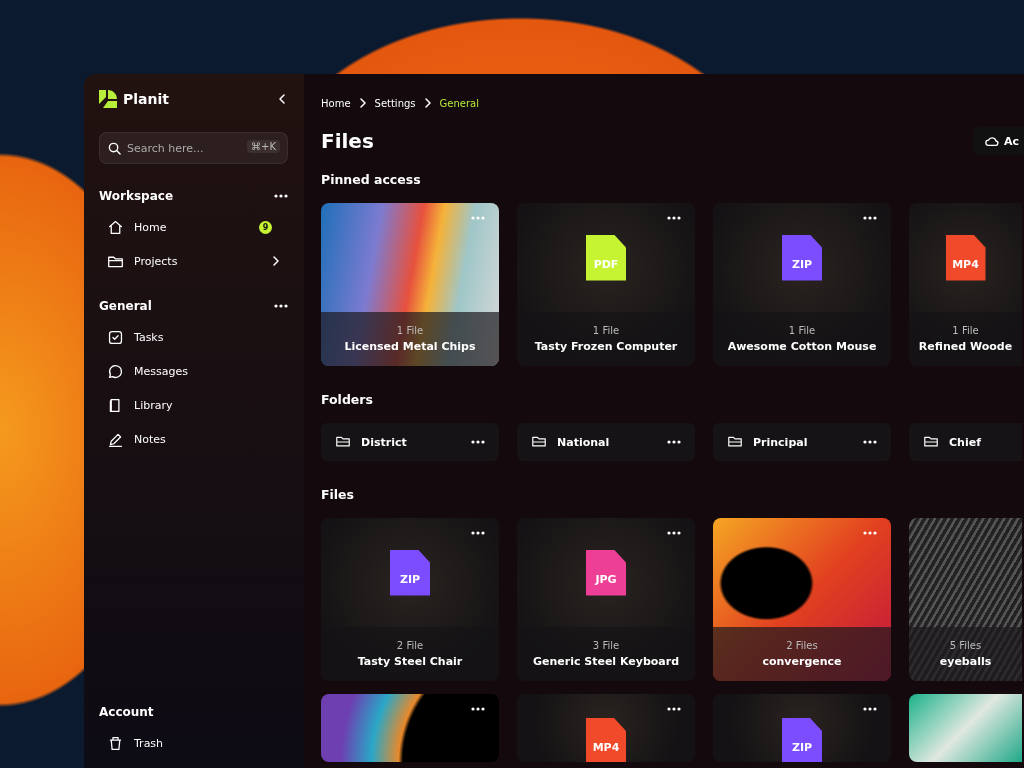 Image resolution: width=1024 pixels, height=768 pixels. I want to click on folder-name: Chief, so click(965, 442).